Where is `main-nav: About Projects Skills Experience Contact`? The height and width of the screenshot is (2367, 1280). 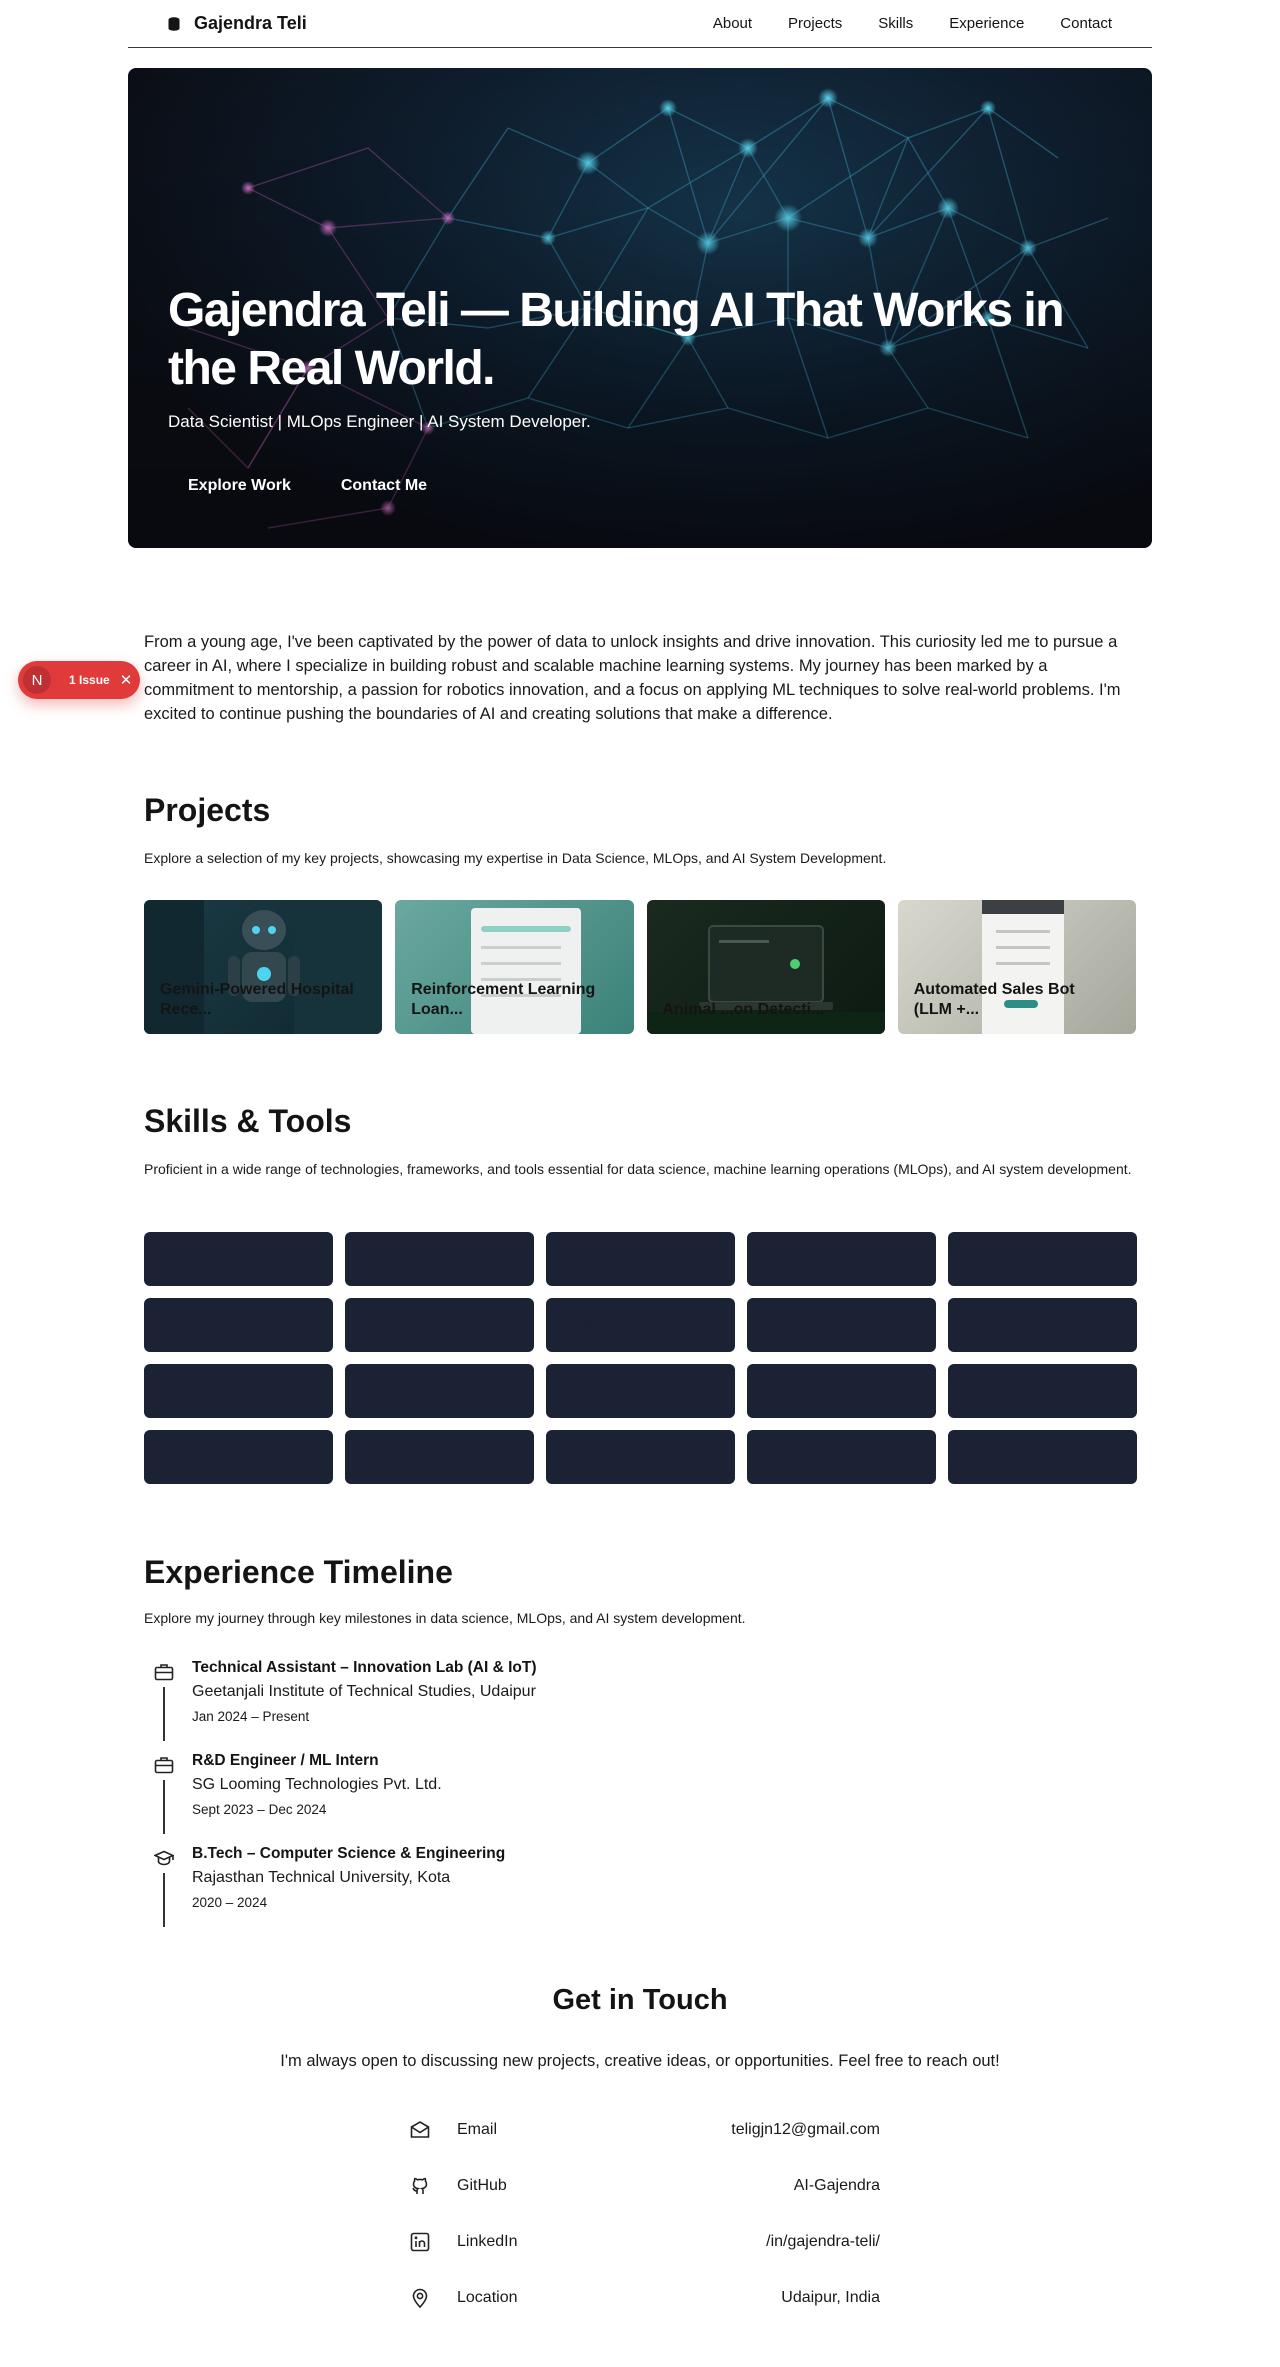 main-nav: About Projects Skills Experience Contact is located at coordinates (932, 23).